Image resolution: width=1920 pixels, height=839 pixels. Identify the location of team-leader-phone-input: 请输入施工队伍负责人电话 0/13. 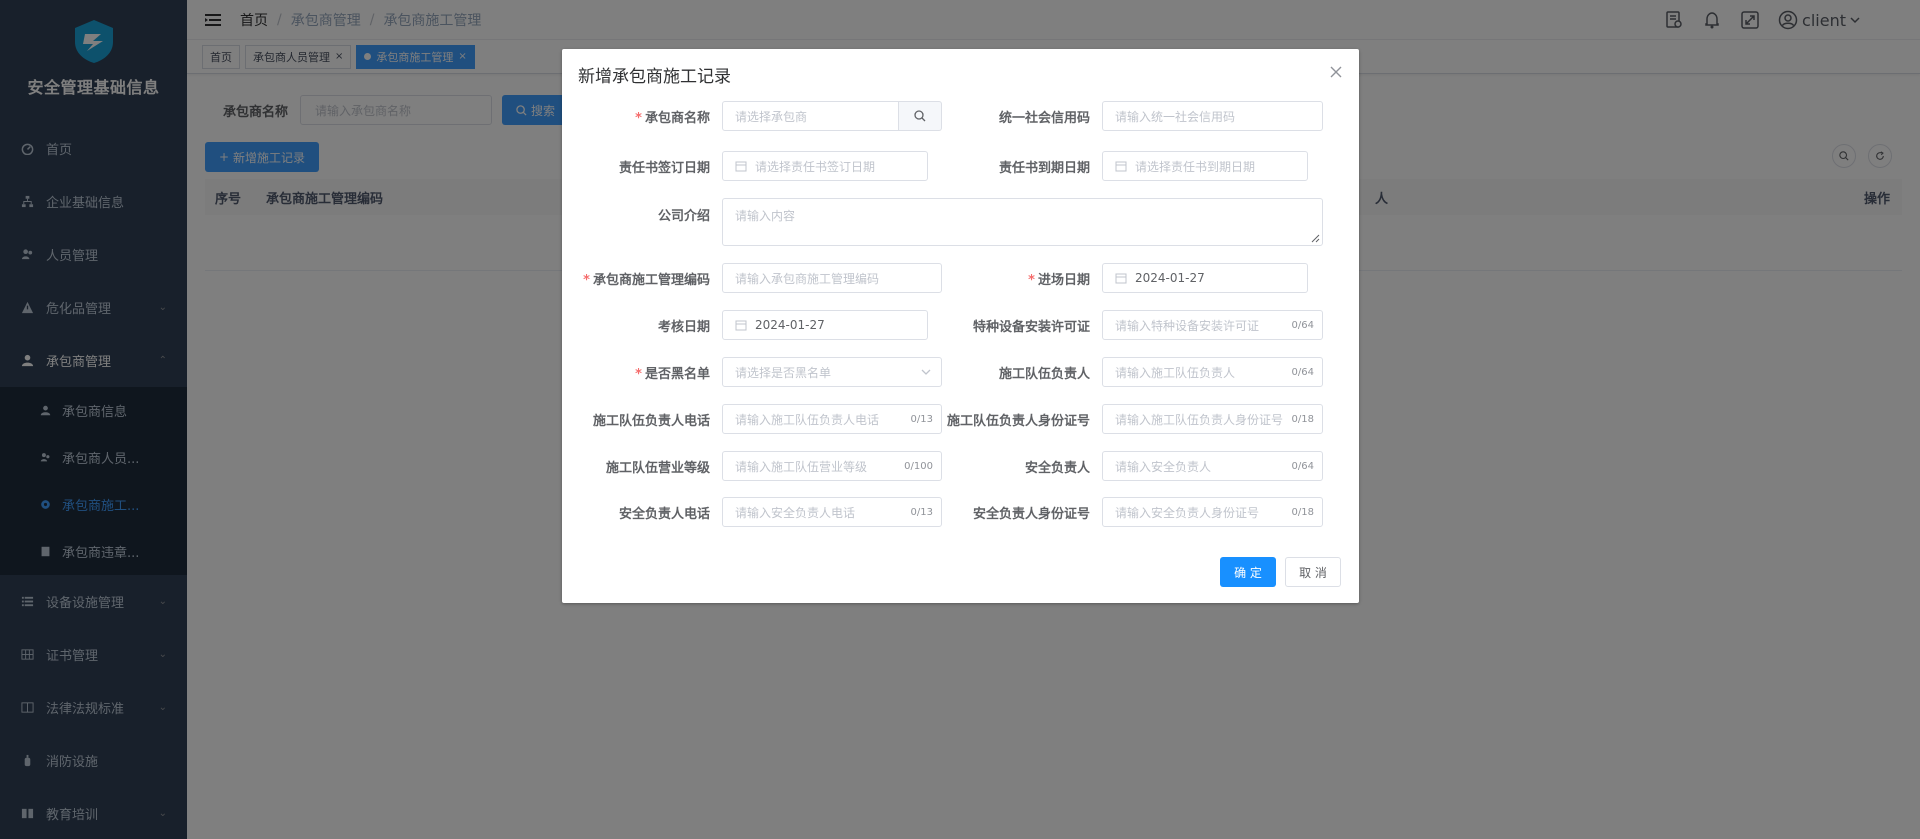
(832, 419).